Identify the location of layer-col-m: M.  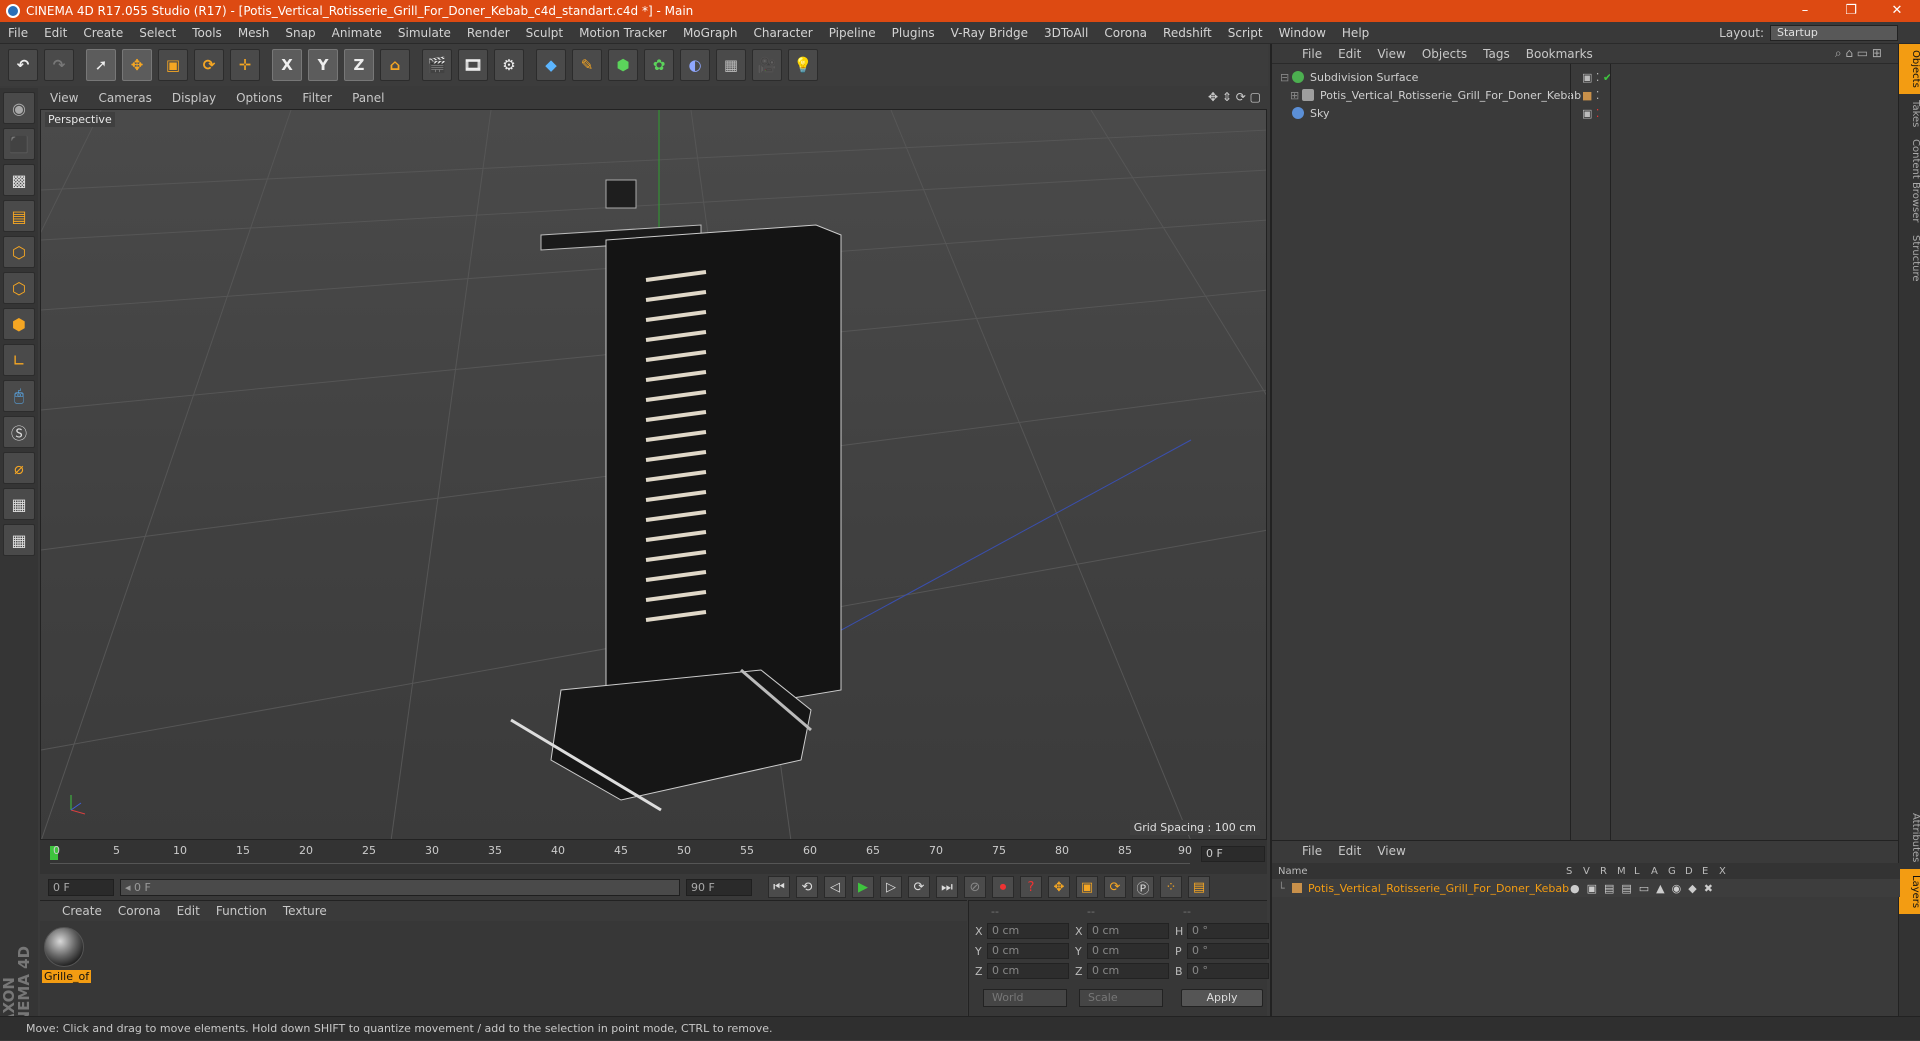
(1625, 871).